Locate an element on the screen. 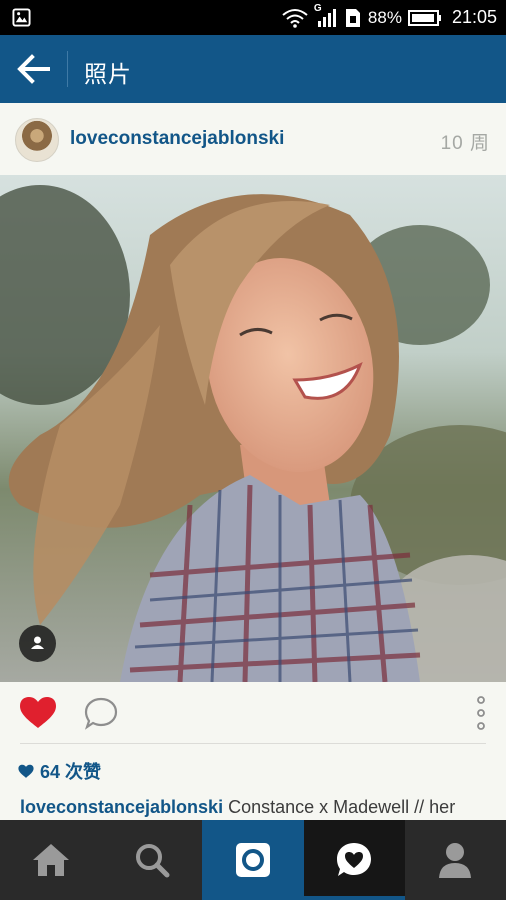 This screenshot has height=900, width=506. likes-count: 64 次赞 is located at coordinates (59, 771).